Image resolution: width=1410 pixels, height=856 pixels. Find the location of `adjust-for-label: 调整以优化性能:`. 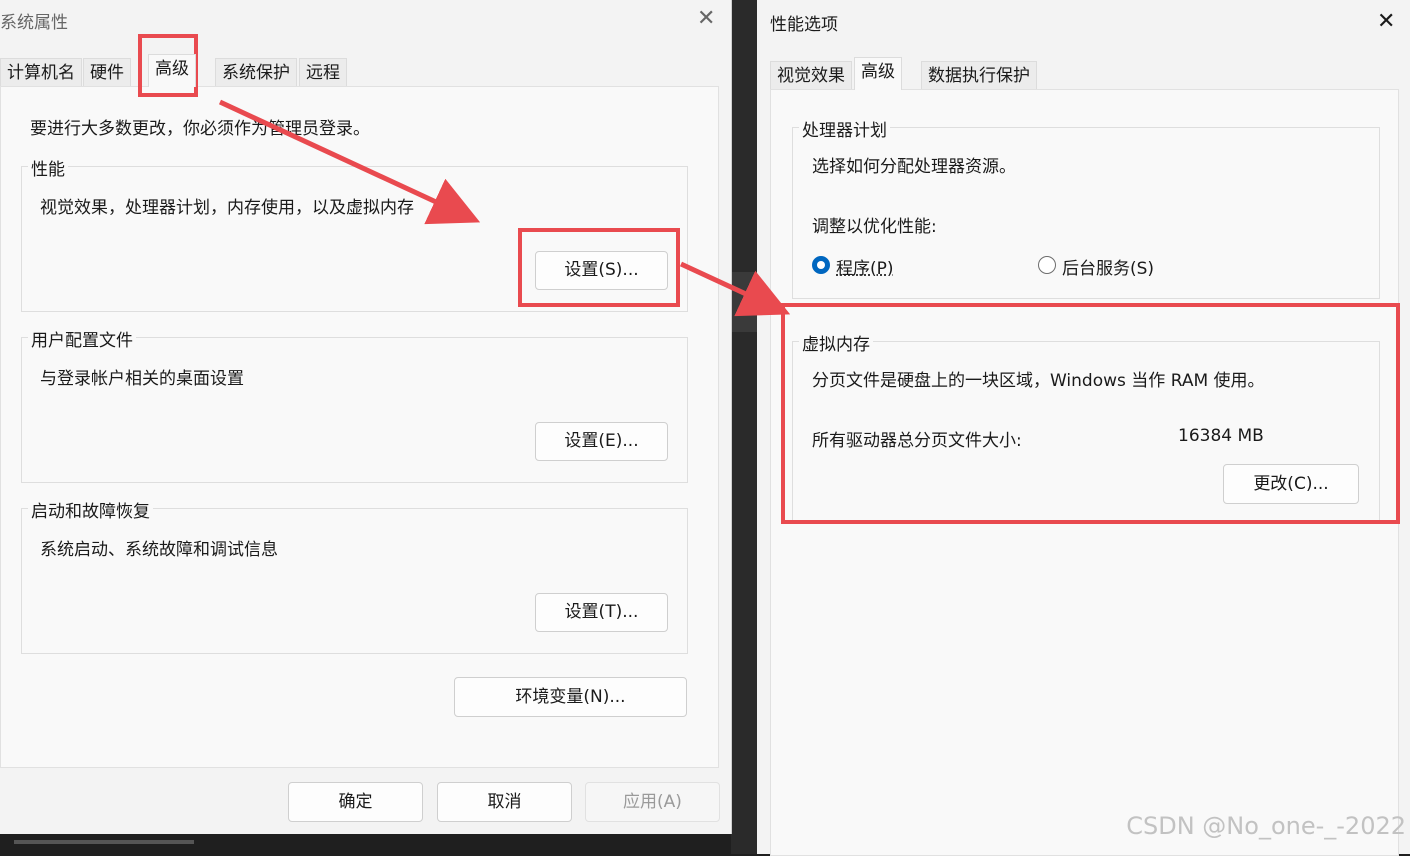

adjust-for-label: 调整以优化性能: is located at coordinates (874, 227).